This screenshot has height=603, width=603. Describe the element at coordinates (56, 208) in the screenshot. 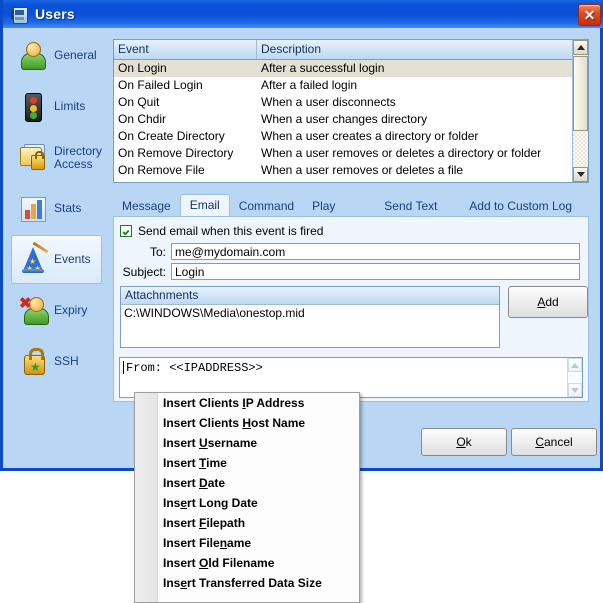

I see `sidebar-item-stats: Stats` at that location.